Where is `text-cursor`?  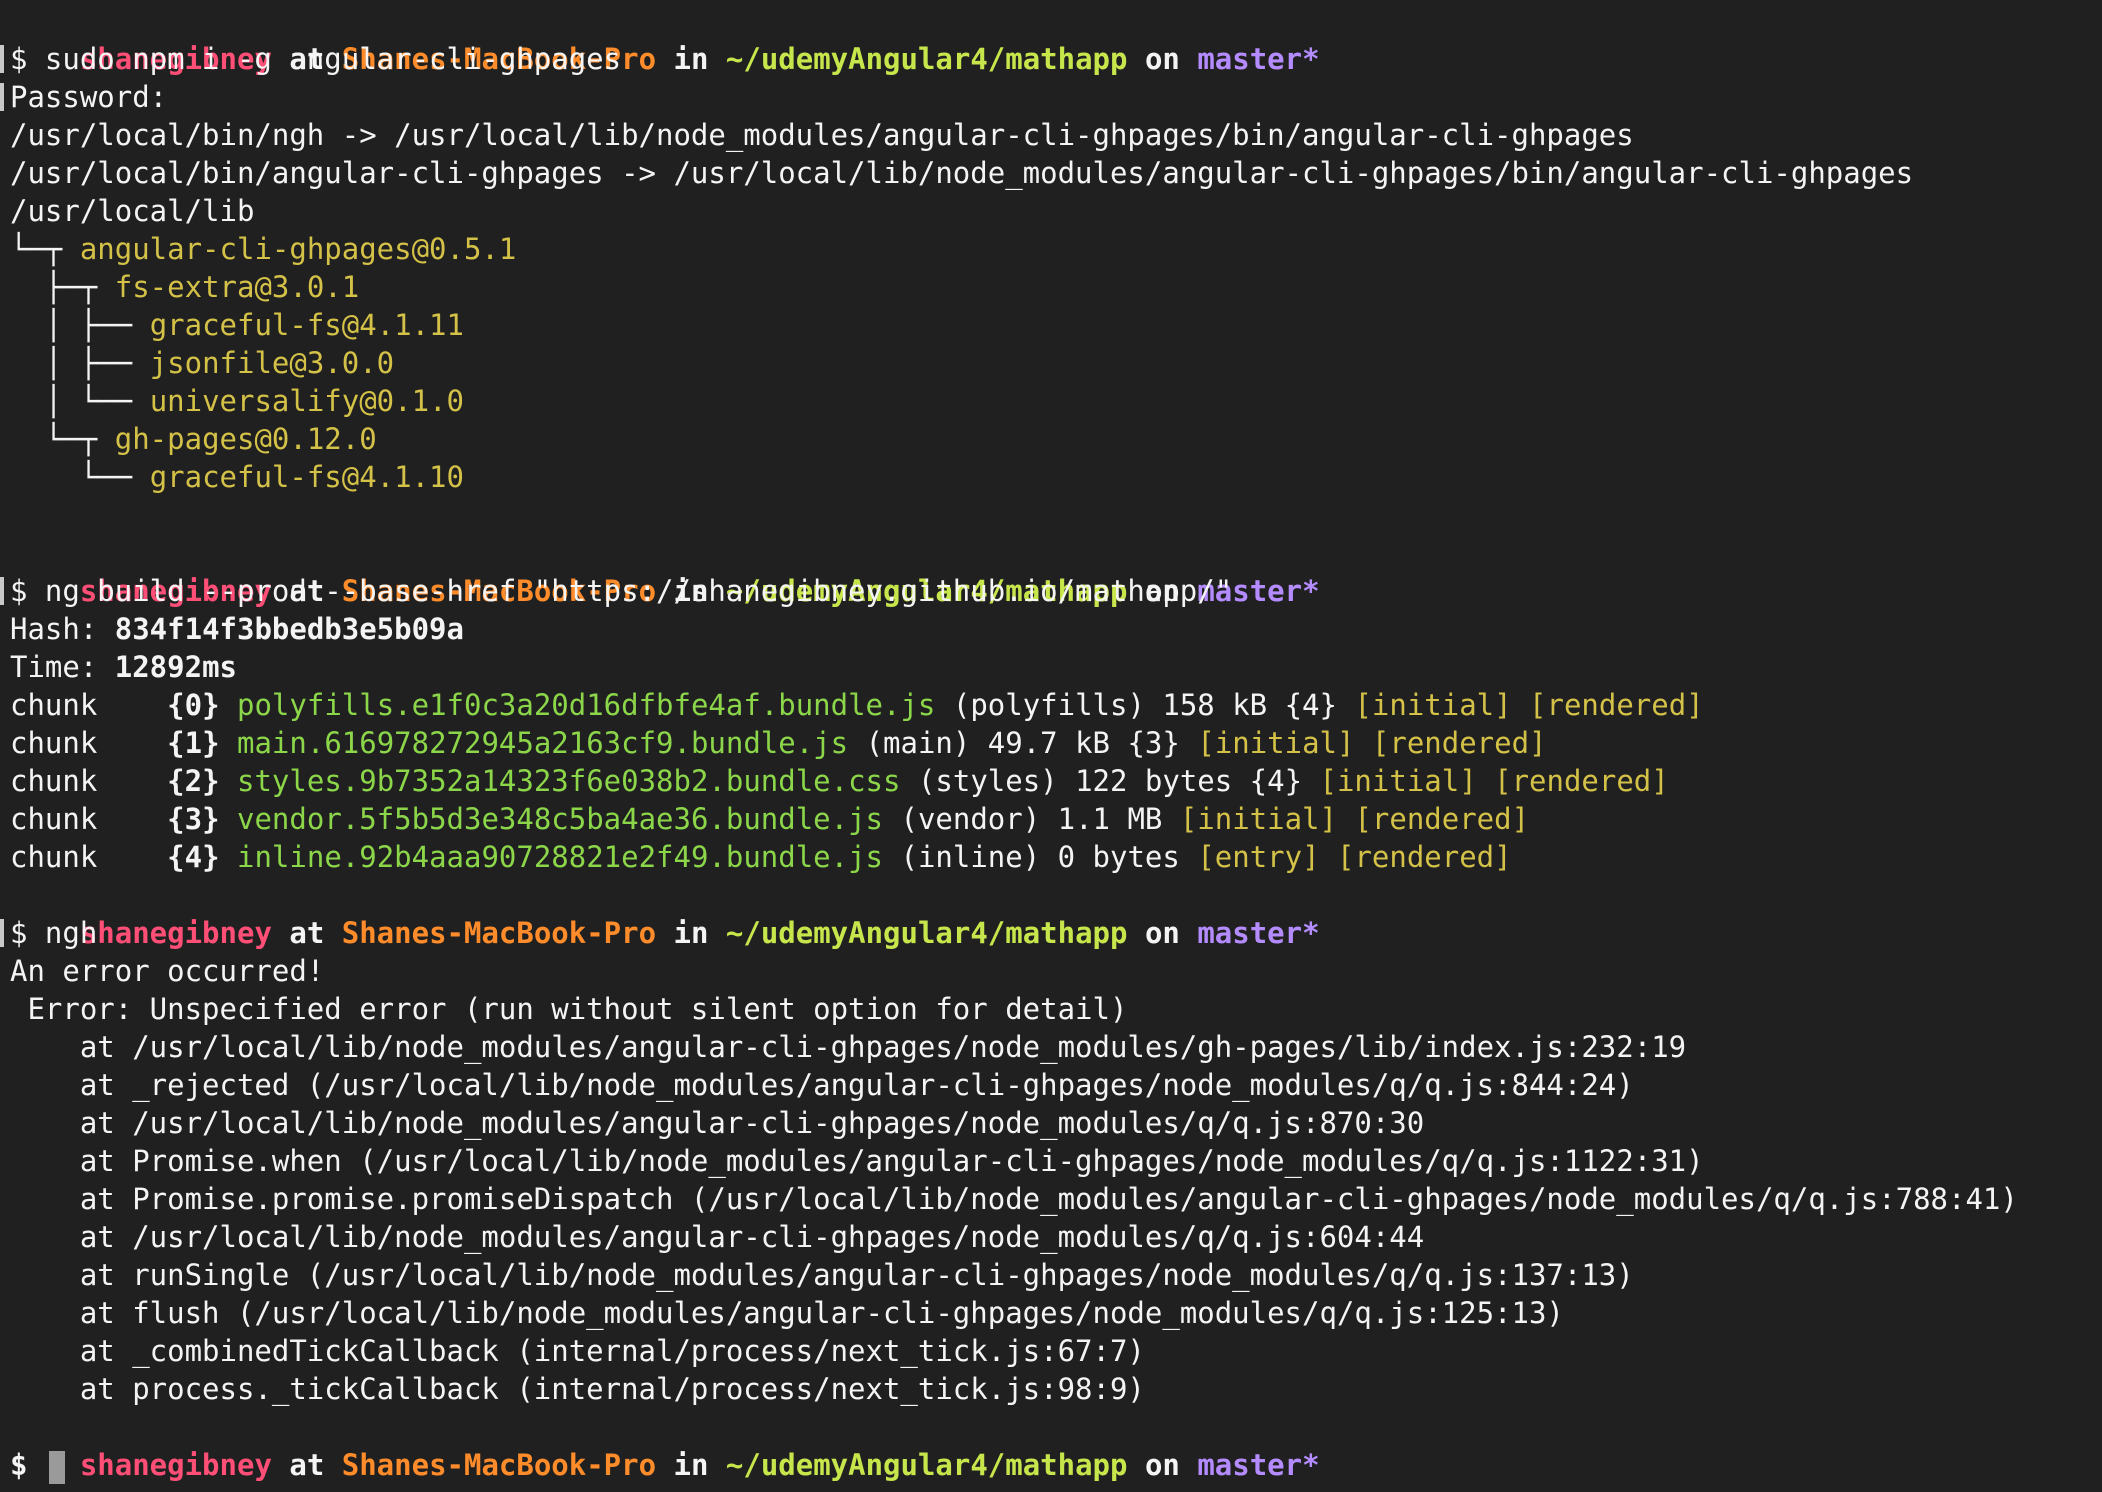
text-cursor is located at coordinates (56, 1467).